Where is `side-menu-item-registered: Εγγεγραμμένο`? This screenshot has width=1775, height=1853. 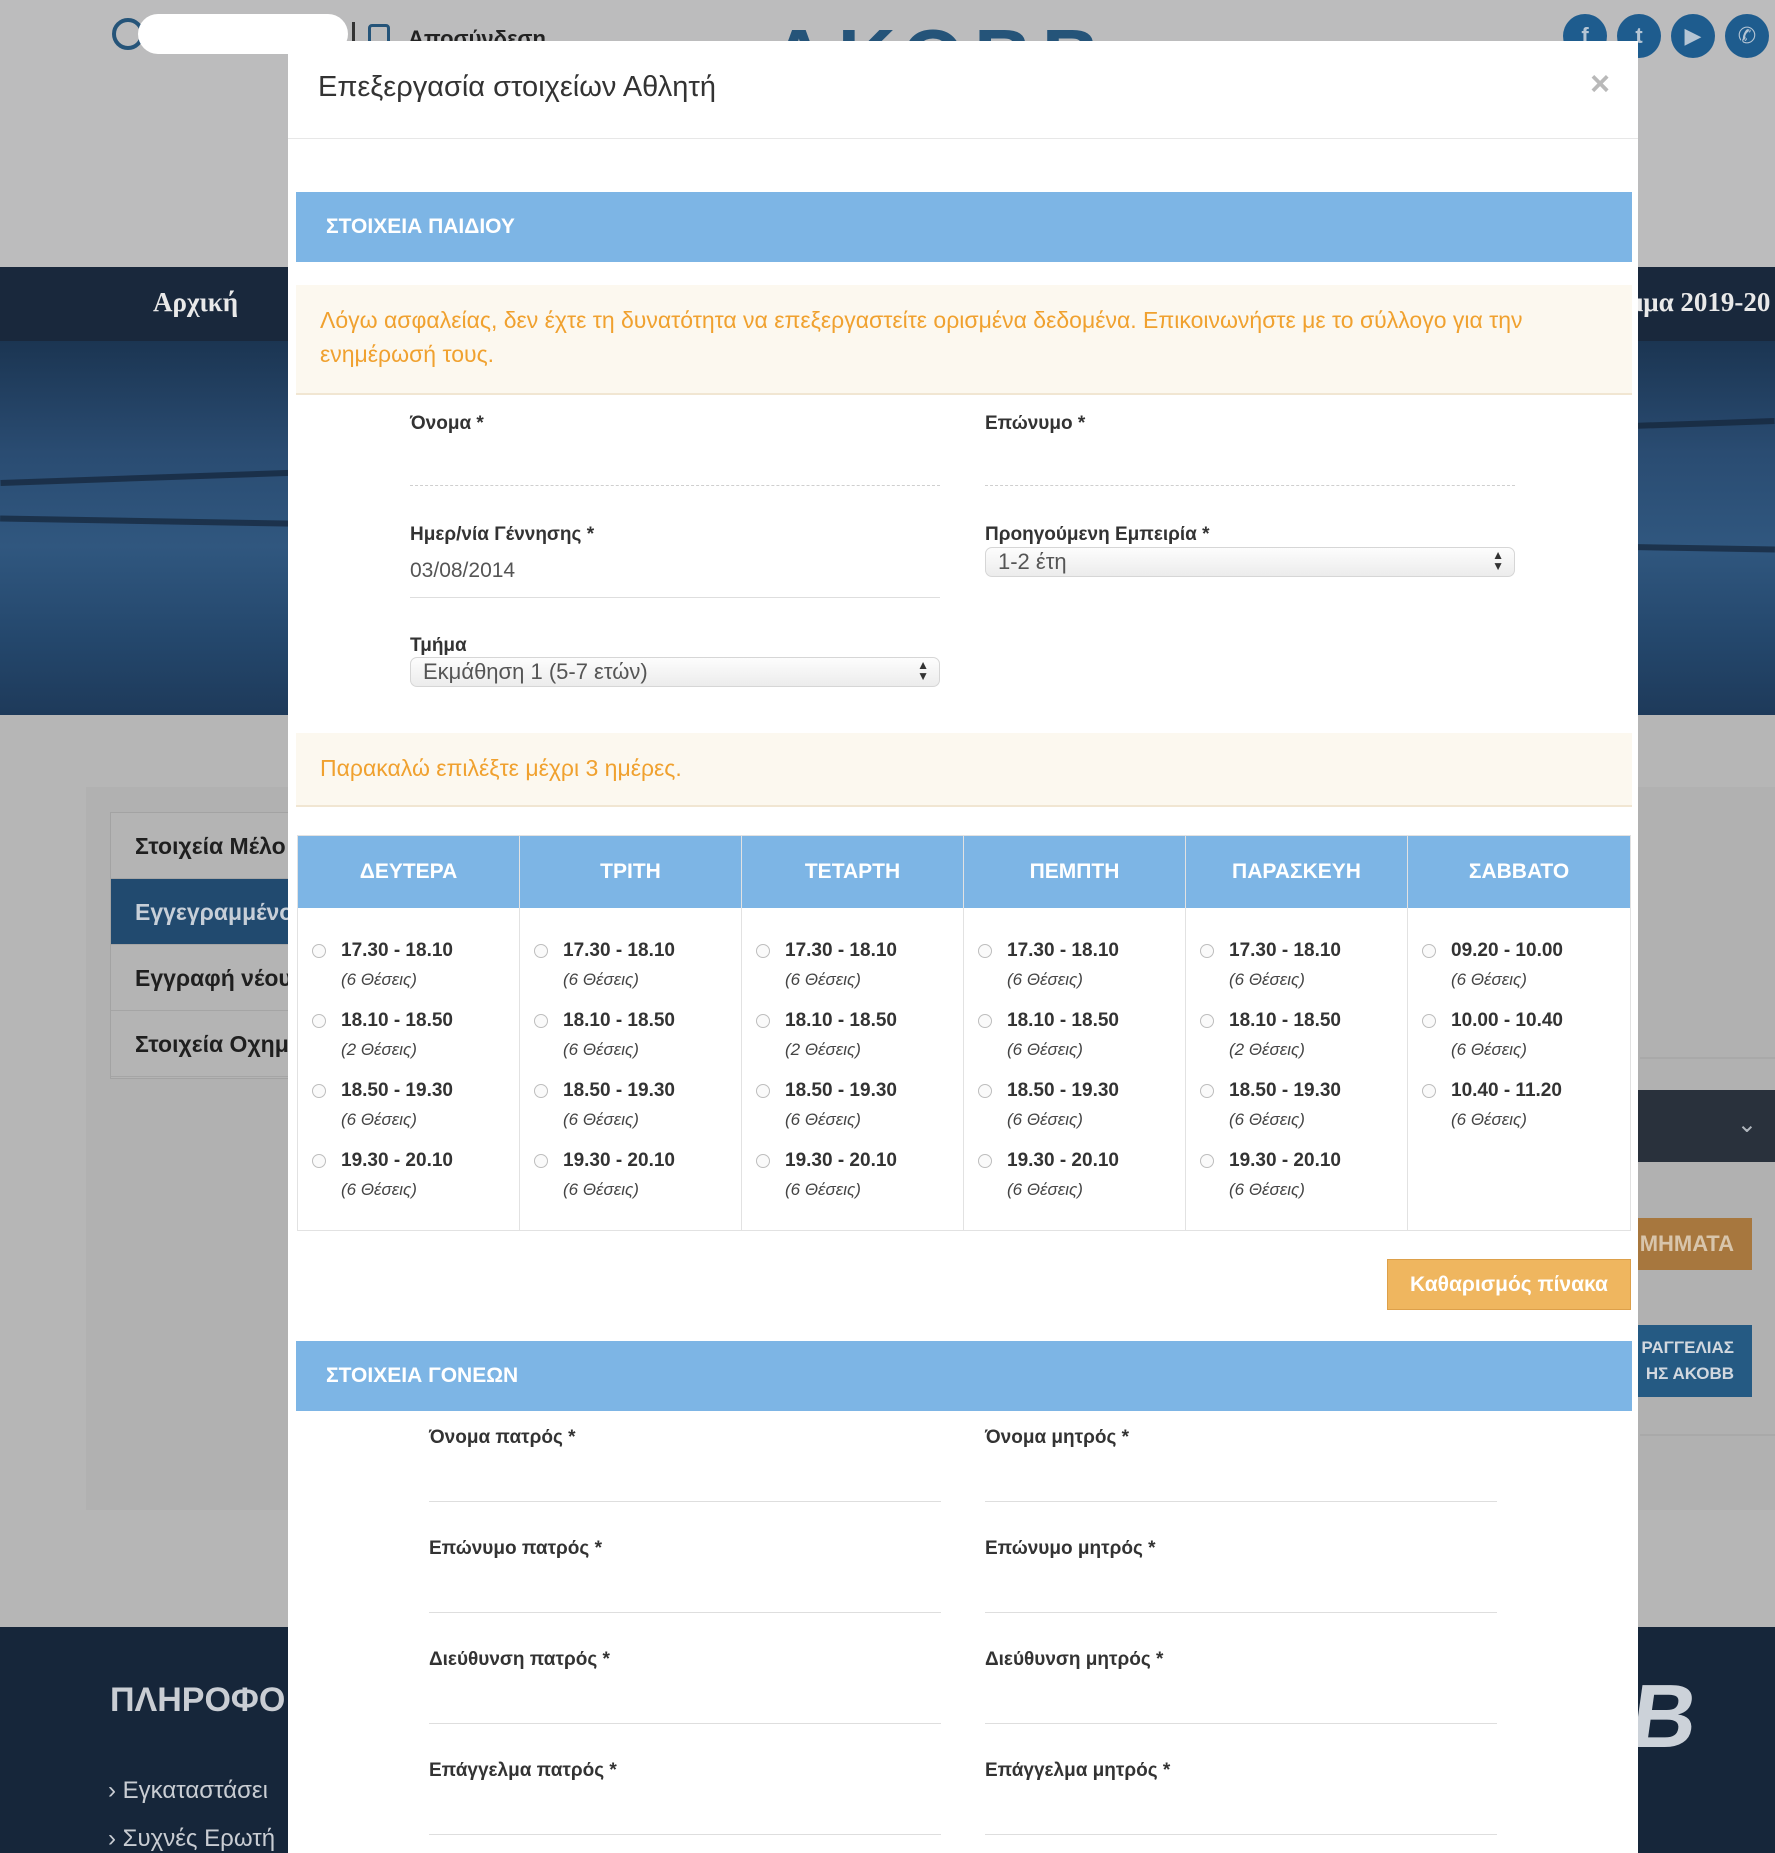
side-menu-item-registered: Εγγεγραμμένο is located at coordinates (211, 912).